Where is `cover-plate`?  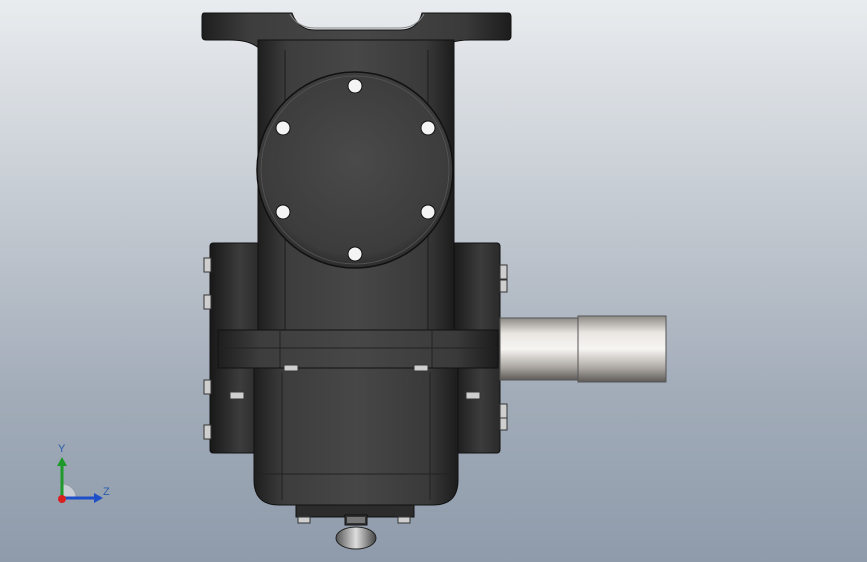 cover-plate is located at coordinates (355, 170).